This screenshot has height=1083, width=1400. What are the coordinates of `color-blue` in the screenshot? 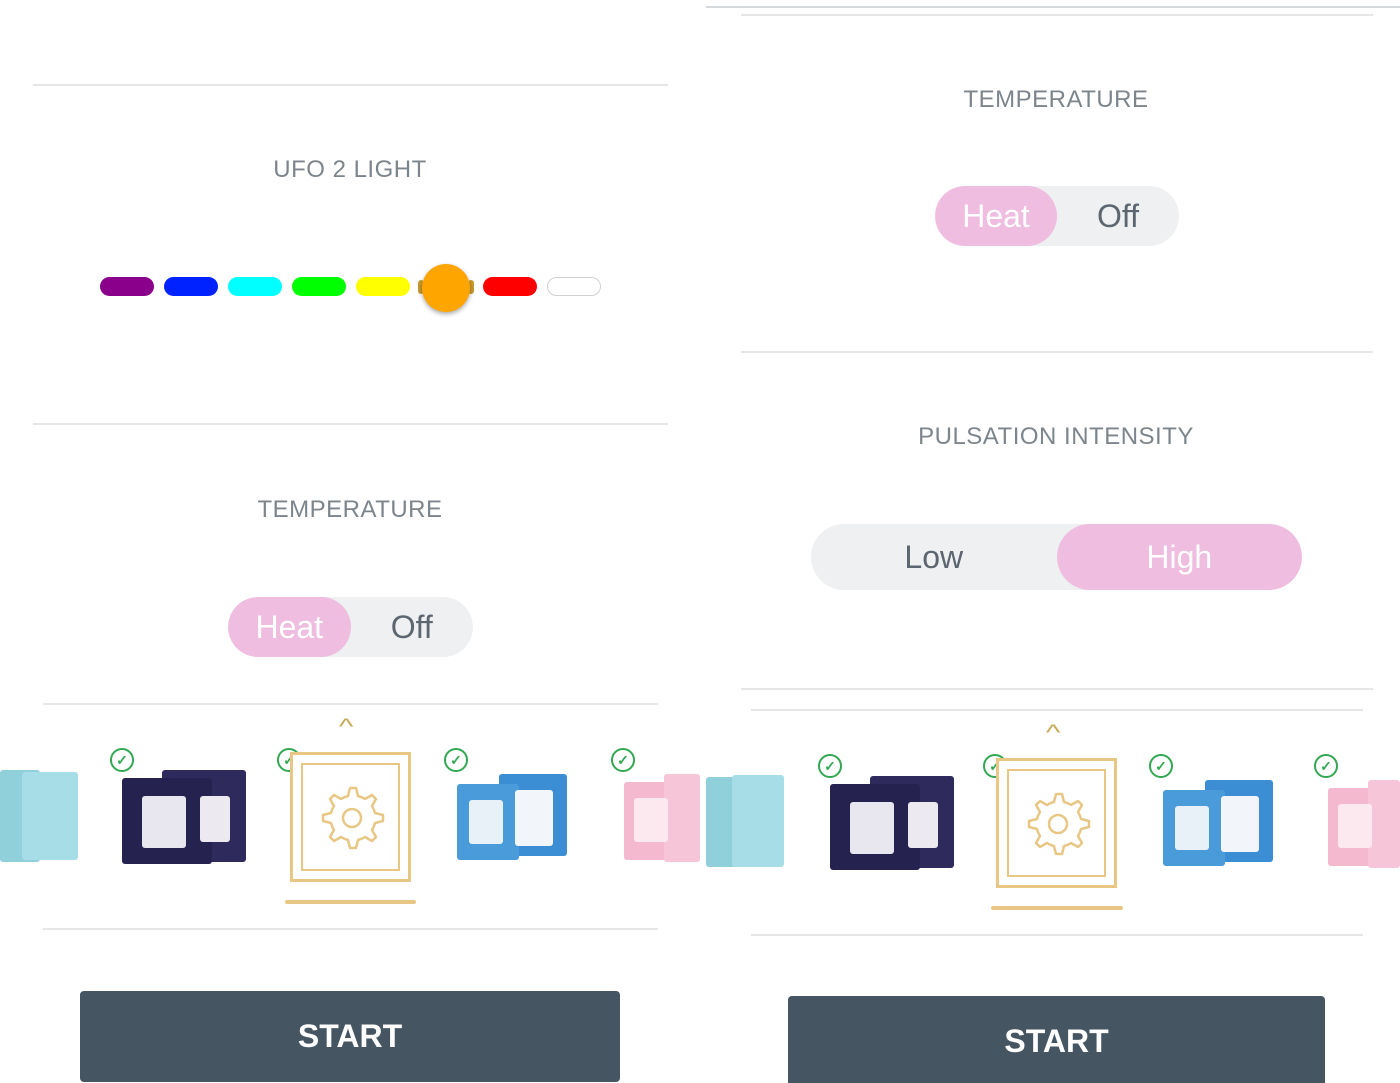 It's located at (191, 286).